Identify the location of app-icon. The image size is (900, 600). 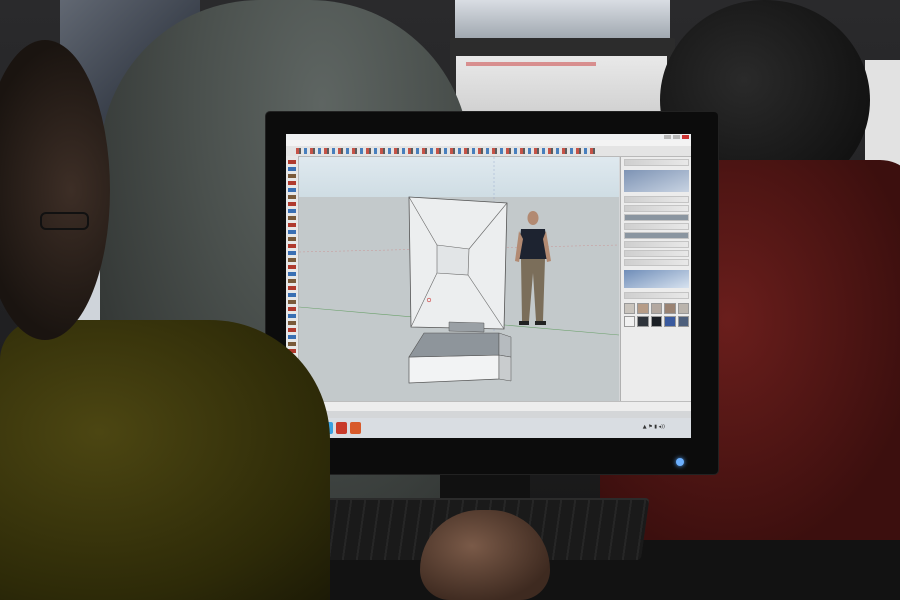
(355, 428).